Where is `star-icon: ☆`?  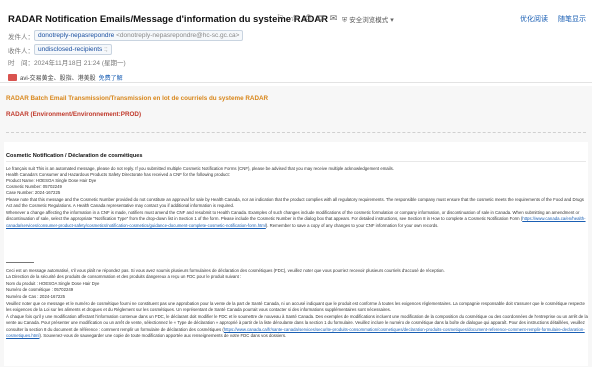 star-icon: ☆ is located at coordinates (294, 18).